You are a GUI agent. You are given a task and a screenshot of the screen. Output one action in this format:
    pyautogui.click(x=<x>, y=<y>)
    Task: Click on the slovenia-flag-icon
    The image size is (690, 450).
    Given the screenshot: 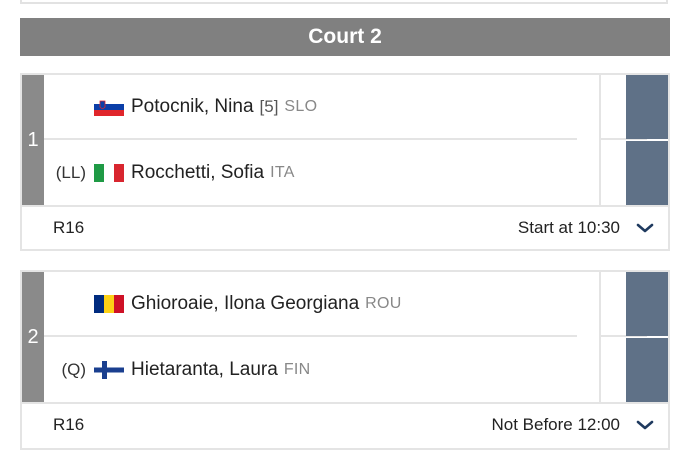 What is the action you would take?
    pyautogui.click(x=109, y=106)
    